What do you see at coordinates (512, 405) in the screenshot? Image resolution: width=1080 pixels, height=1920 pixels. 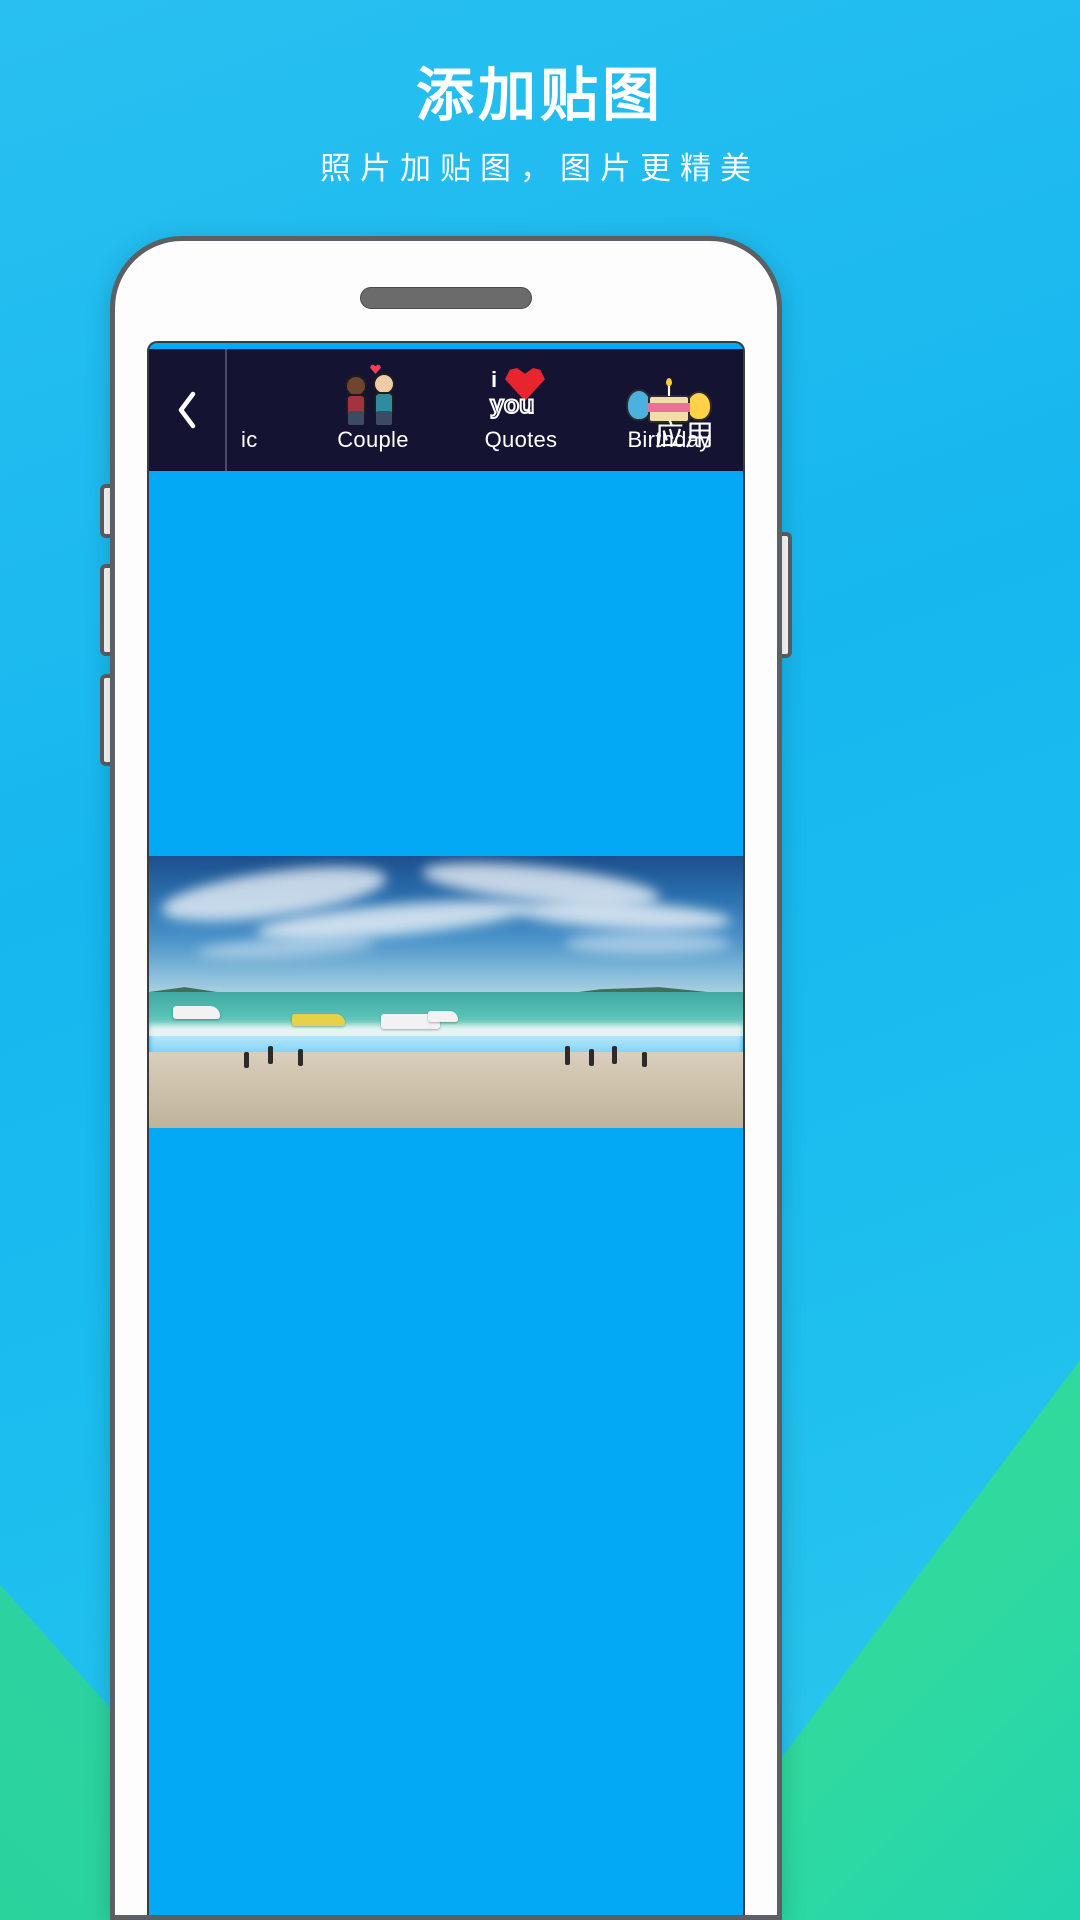 I see `word-you: you` at bounding box center [512, 405].